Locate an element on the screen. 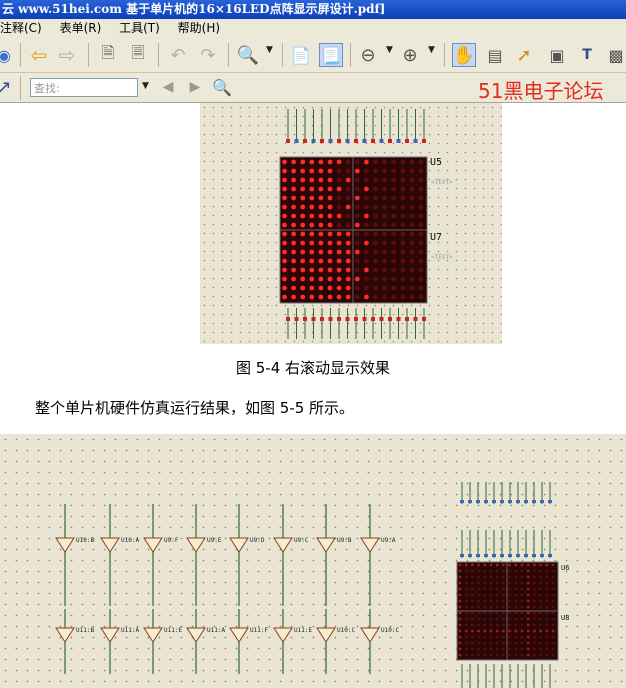  menu-annotate: 注释(C) is located at coordinates (21, 28).